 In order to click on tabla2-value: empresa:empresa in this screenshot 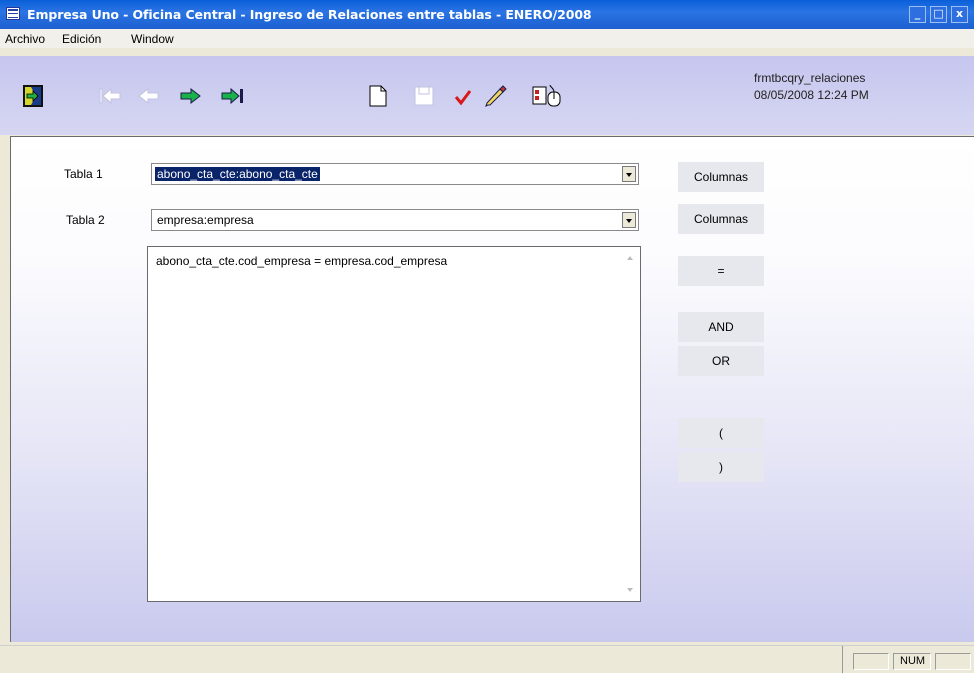, I will do `click(205, 220)`.